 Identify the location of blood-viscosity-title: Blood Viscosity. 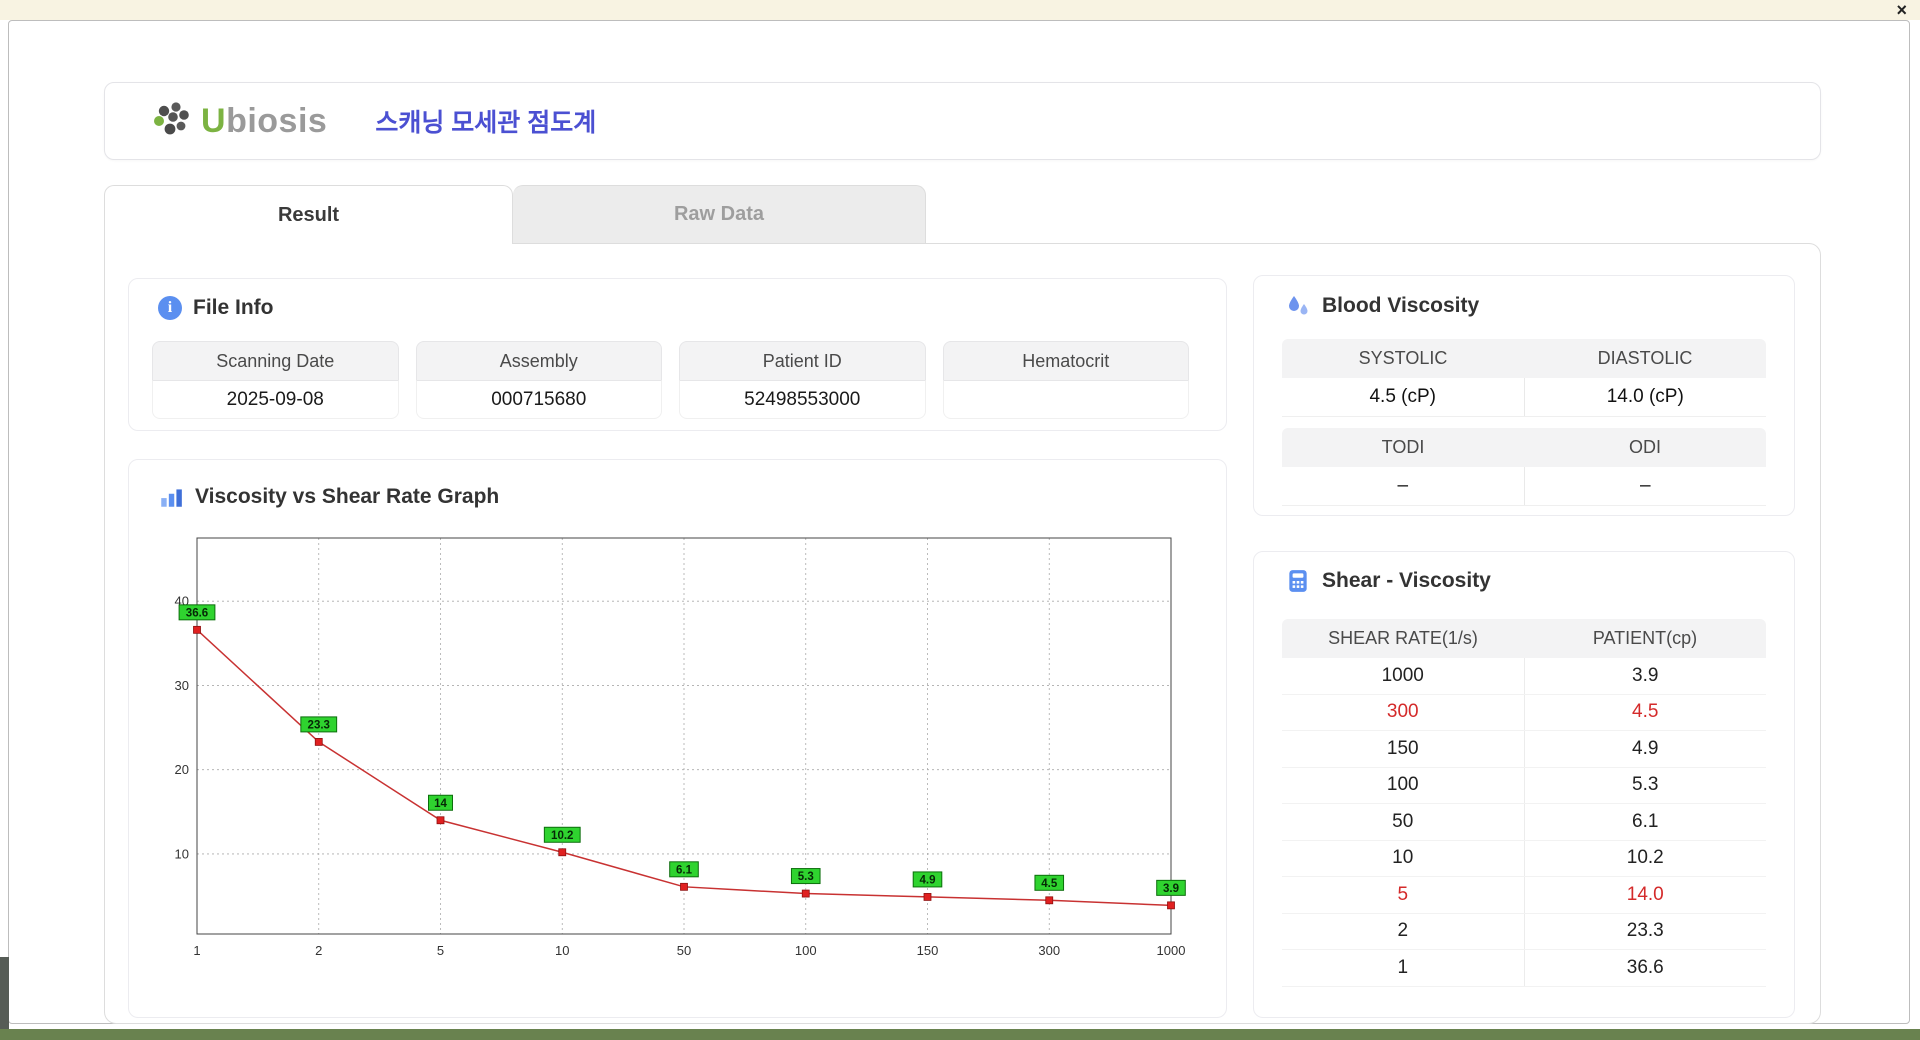
(1401, 305).